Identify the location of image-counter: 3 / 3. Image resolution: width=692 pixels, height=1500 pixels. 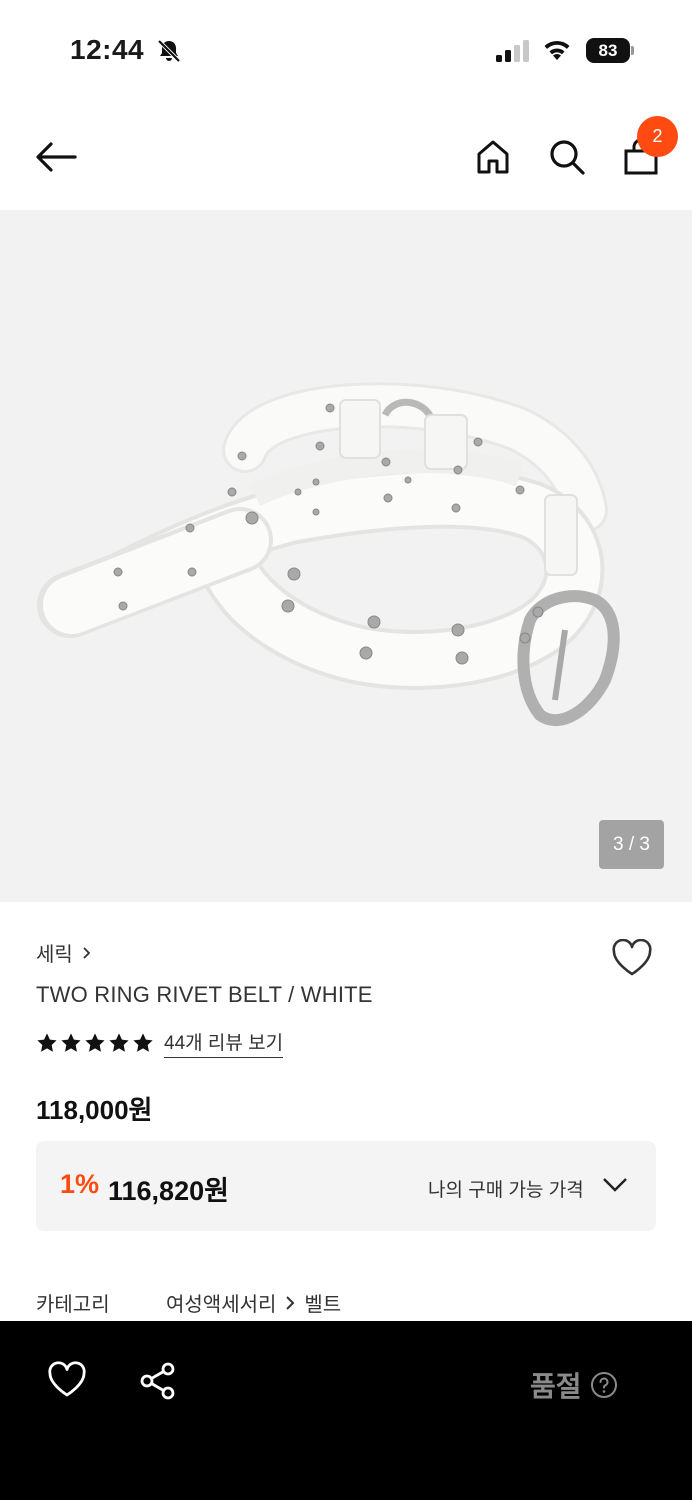
(631, 844).